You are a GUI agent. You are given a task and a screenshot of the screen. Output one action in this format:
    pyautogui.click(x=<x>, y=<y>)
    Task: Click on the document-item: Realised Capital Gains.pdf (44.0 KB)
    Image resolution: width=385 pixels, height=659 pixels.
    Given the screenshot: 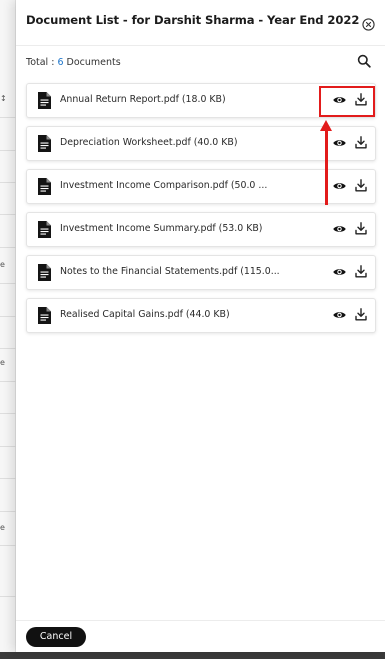 What is the action you would take?
    pyautogui.click(x=201, y=315)
    